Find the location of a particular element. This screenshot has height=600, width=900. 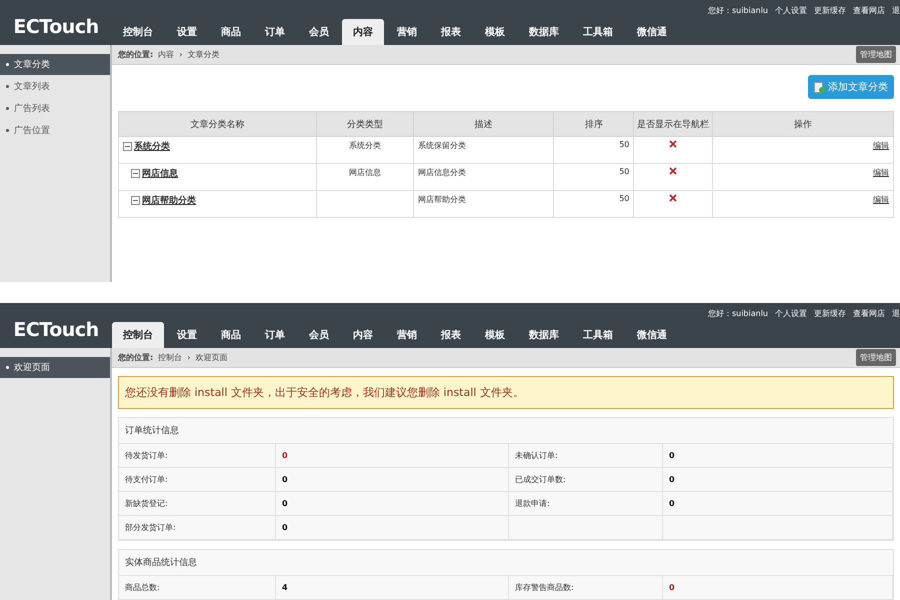

column-header: 操作 is located at coordinates (803, 124).